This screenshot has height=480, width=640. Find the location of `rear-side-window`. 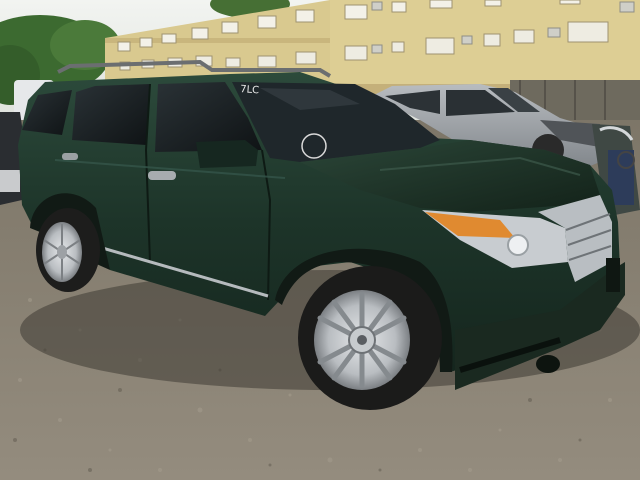

rear-side-window is located at coordinates (111, 114).